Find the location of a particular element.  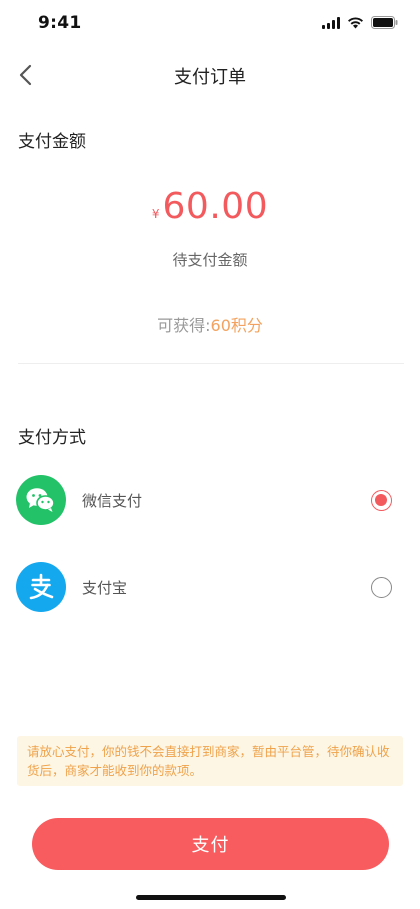

amount-display: ¥60.00 is located at coordinates (210, 206).